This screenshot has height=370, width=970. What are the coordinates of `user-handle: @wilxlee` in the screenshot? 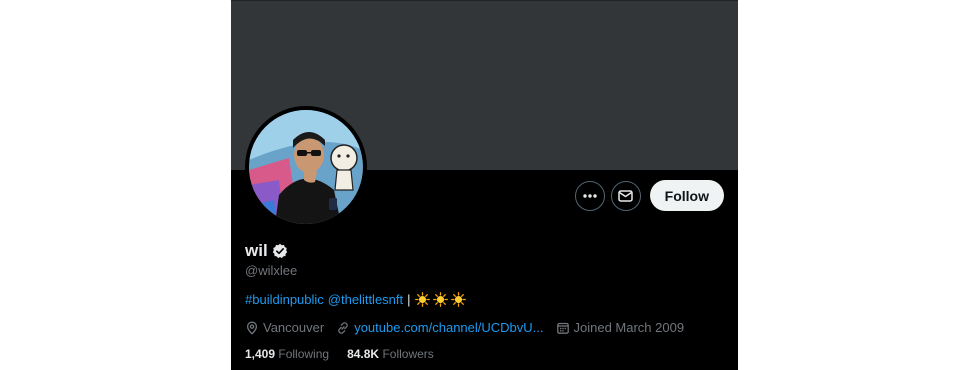 It's located at (271, 270).